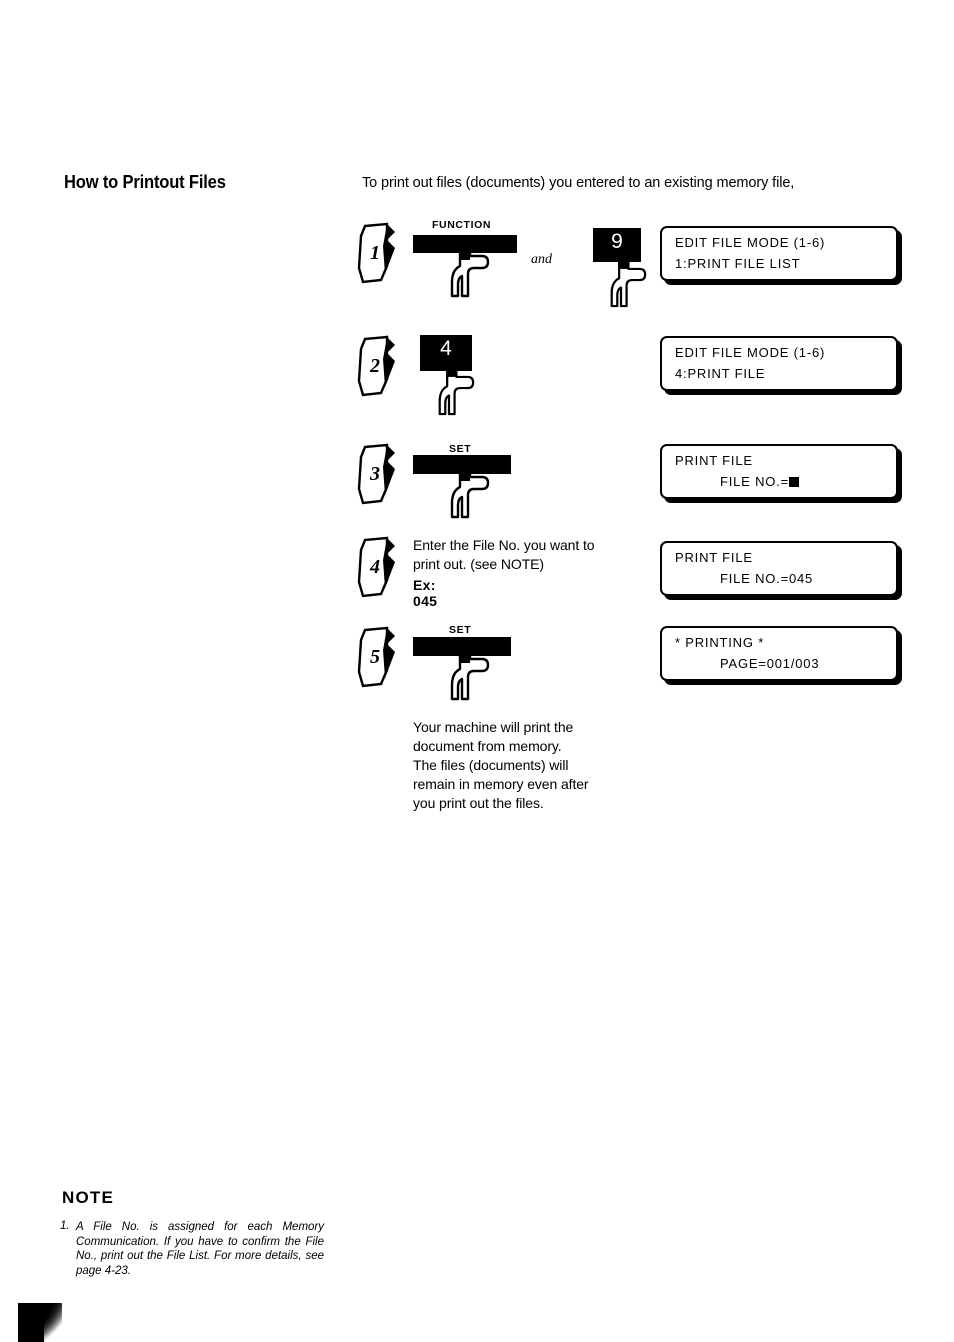  I want to click on lcd-line-2: PAGE=001/003, so click(770, 663).